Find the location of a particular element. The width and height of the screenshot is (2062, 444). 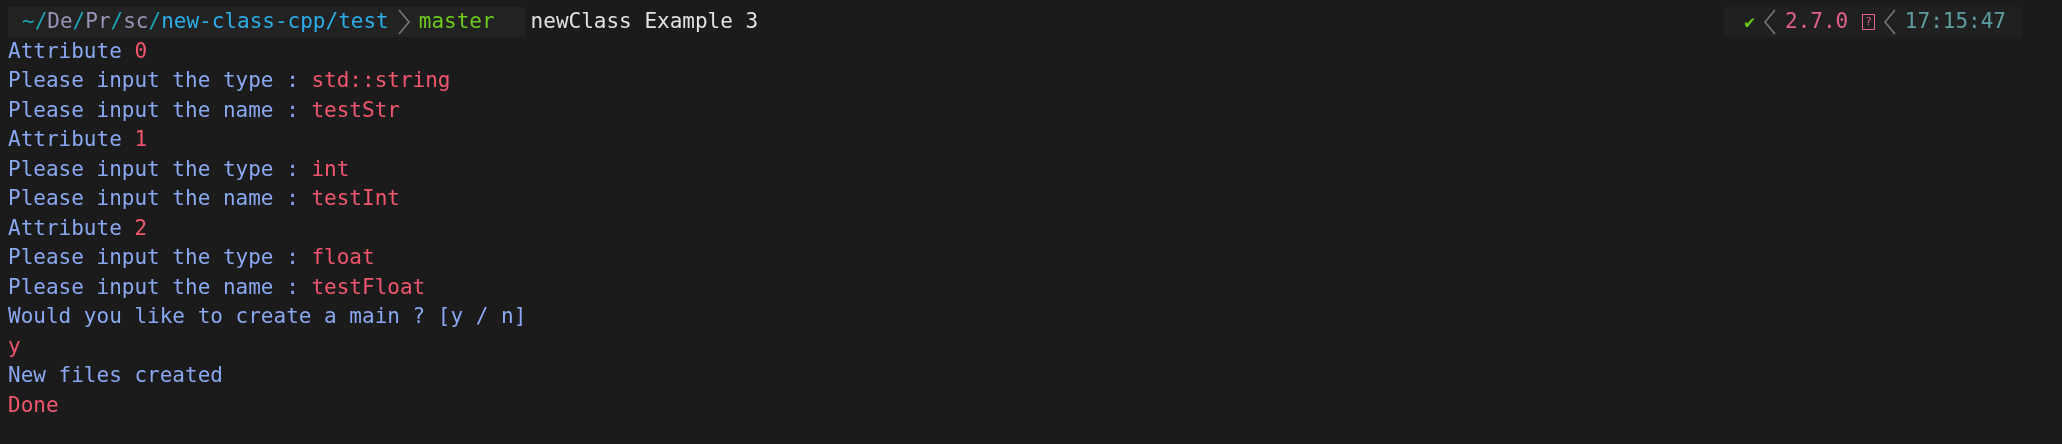

output-line: Please input the name : testInt is located at coordinates (204, 198).